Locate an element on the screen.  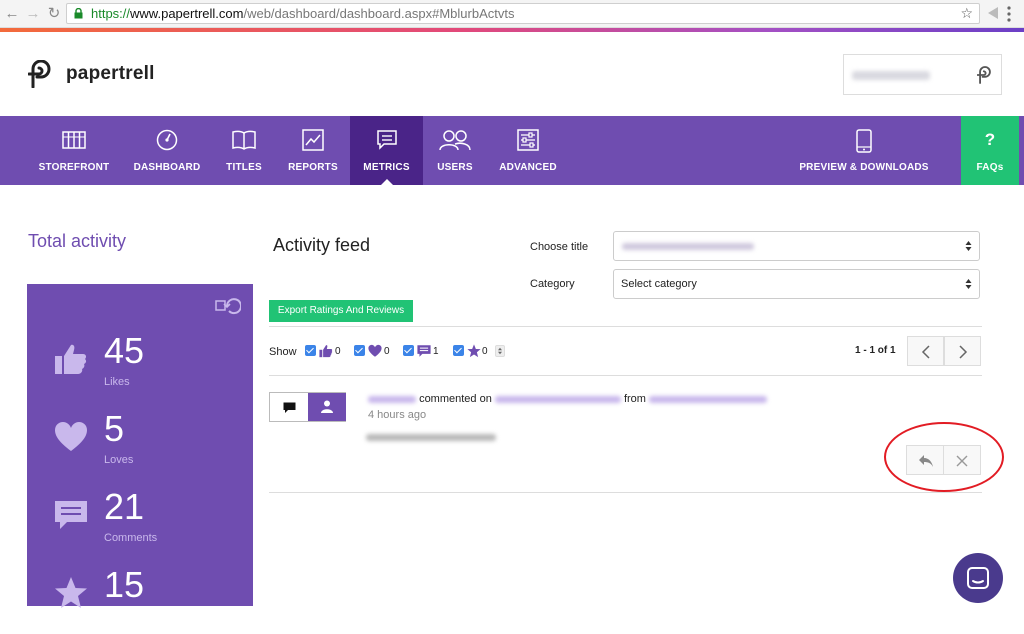
nav-advanced: ADVANCED is located at coordinates (528, 150).